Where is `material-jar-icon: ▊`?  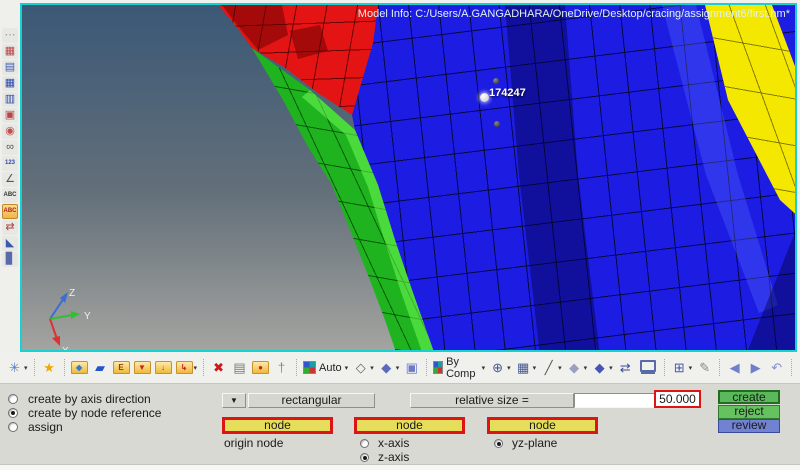 material-jar-icon: ▊ is located at coordinates (10, 259).